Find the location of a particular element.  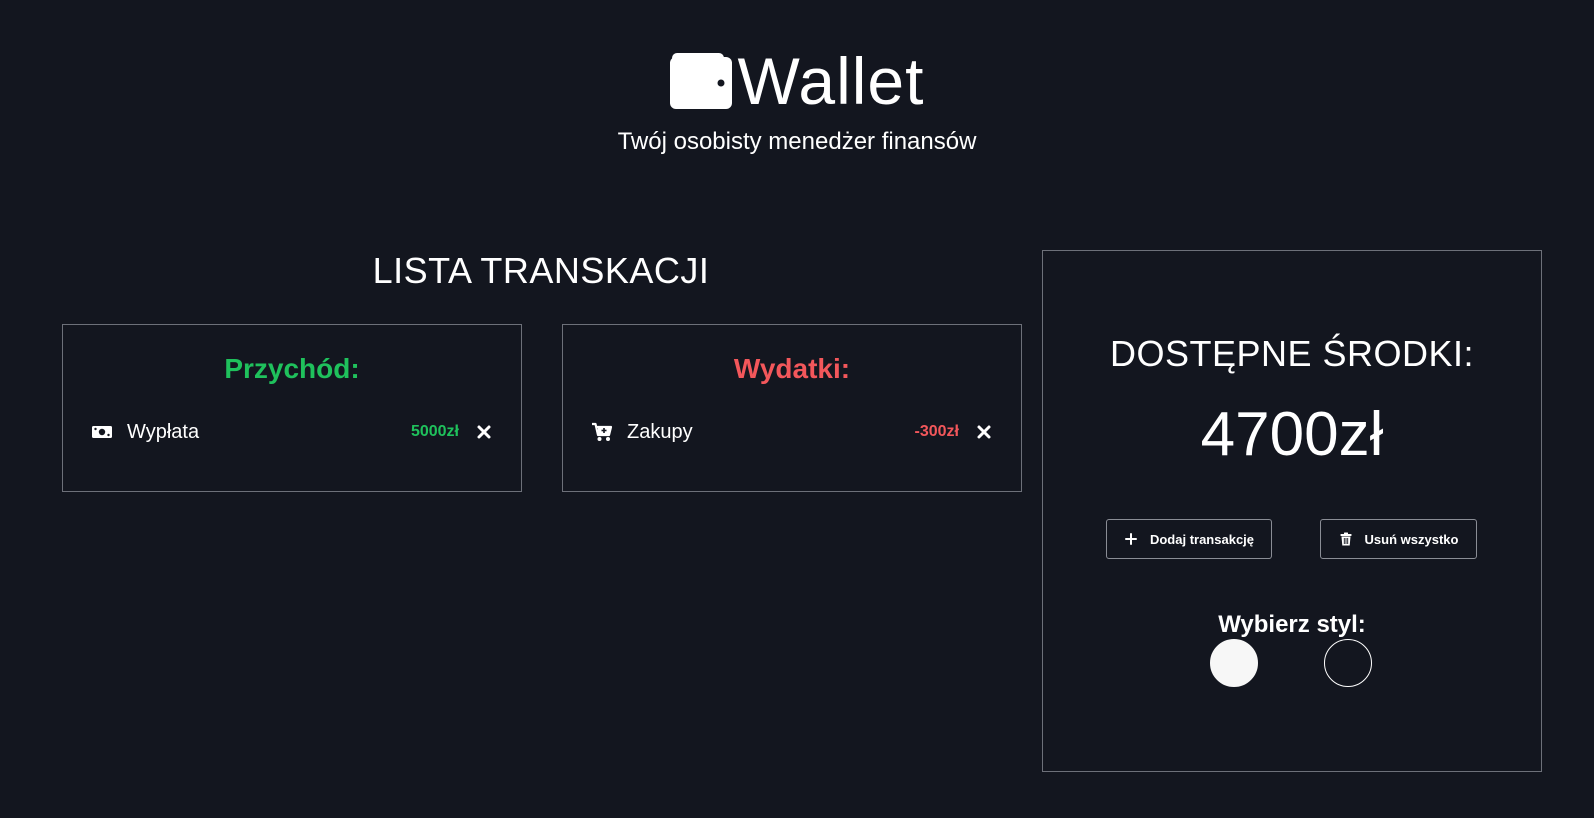

trash-icon is located at coordinates (1346, 539).